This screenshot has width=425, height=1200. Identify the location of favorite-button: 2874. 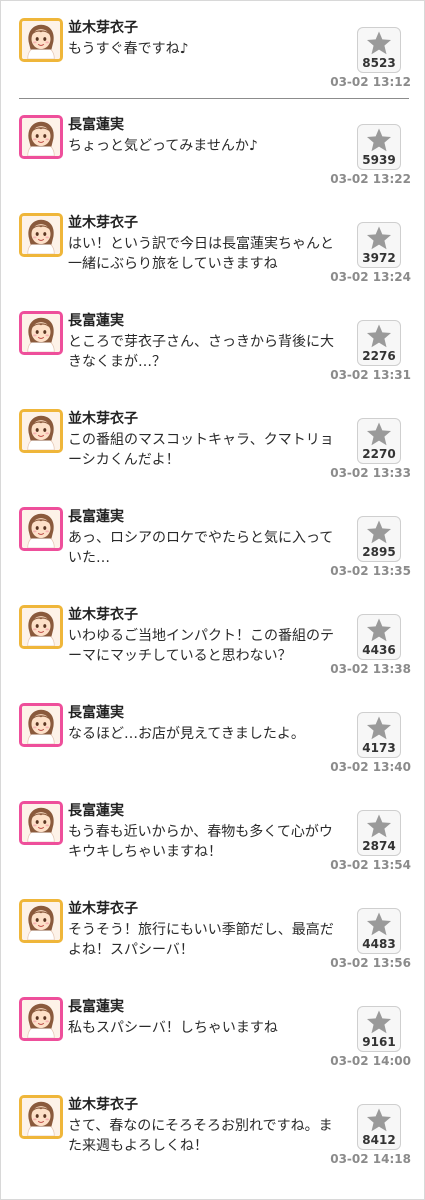
(379, 833).